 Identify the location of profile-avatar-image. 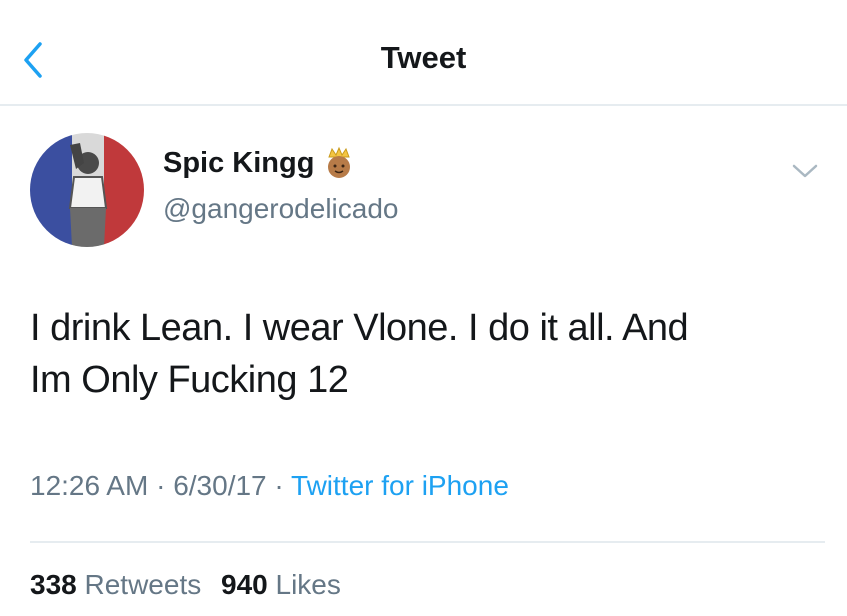
(87, 190).